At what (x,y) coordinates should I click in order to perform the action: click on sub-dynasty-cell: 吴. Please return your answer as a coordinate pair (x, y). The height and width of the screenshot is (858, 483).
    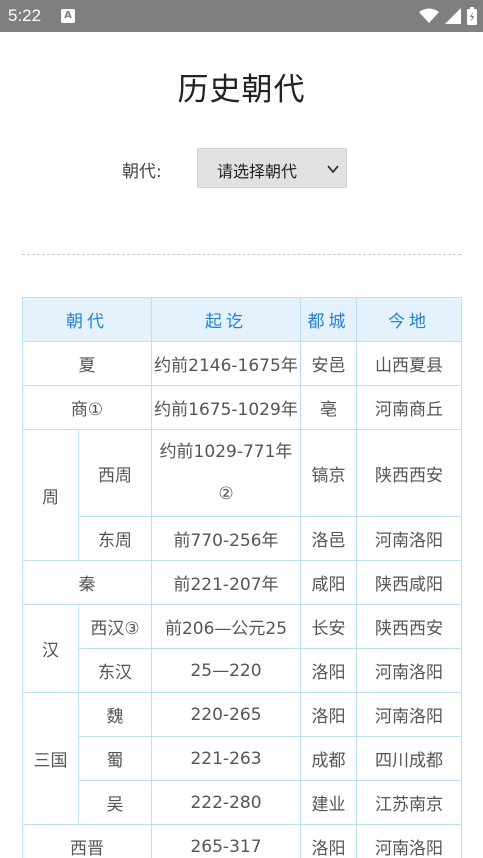
    Looking at the image, I should click on (115, 802).